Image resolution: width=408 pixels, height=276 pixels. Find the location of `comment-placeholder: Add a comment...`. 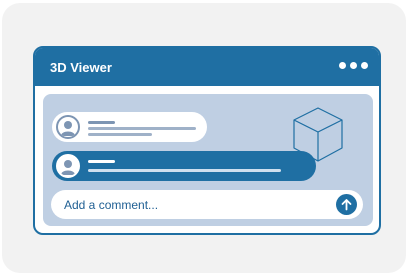

comment-placeholder: Add a comment... is located at coordinates (111, 205).